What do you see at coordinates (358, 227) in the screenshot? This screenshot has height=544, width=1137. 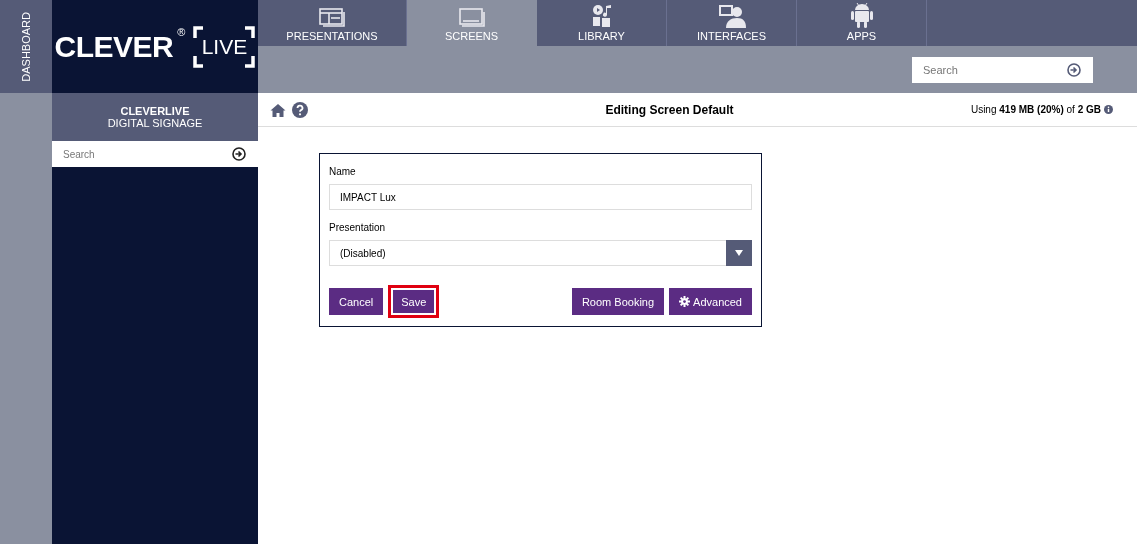 I see `field-label: Presentation` at bounding box center [358, 227].